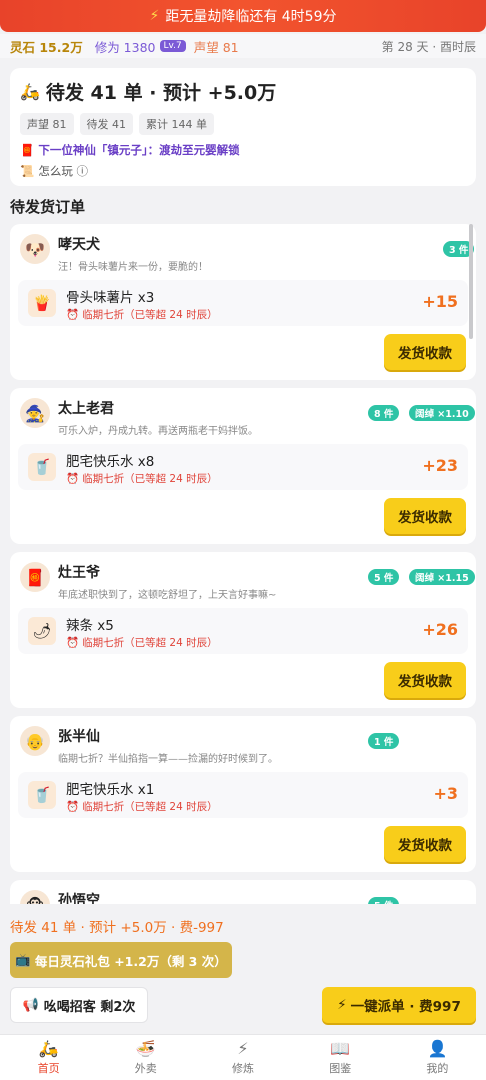  I want to click on order-item: 🥤 肥宅快乐水 x8 ⏰ 临期七折（已等超 24 时辰） +23, so click(243, 467).